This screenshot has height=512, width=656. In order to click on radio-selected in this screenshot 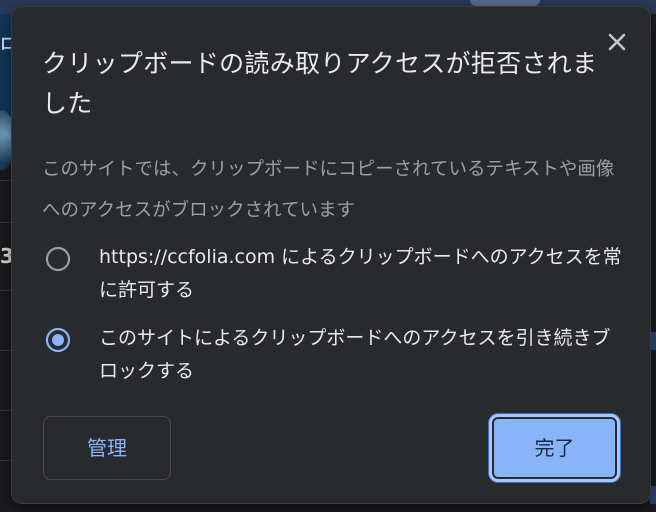, I will do `click(58, 340)`.